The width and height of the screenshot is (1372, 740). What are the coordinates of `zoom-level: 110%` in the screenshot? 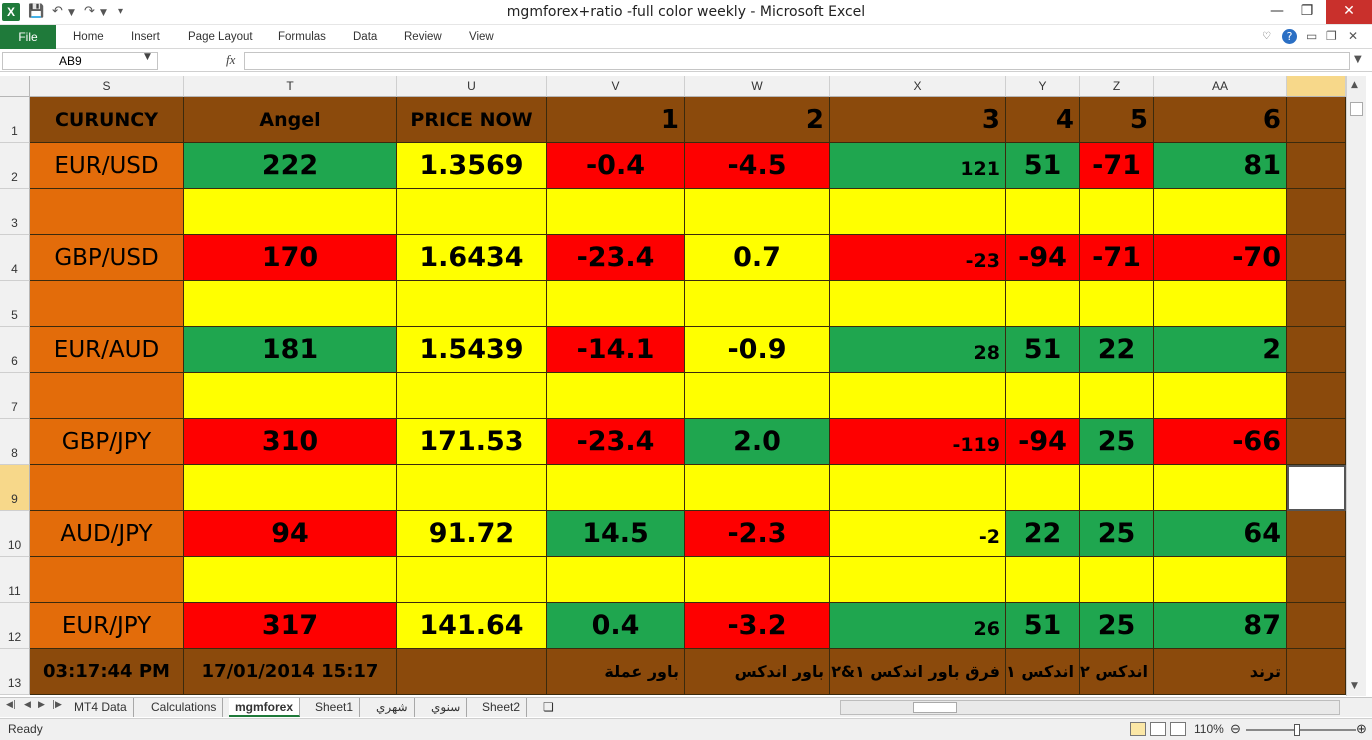 It's located at (1209, 729).